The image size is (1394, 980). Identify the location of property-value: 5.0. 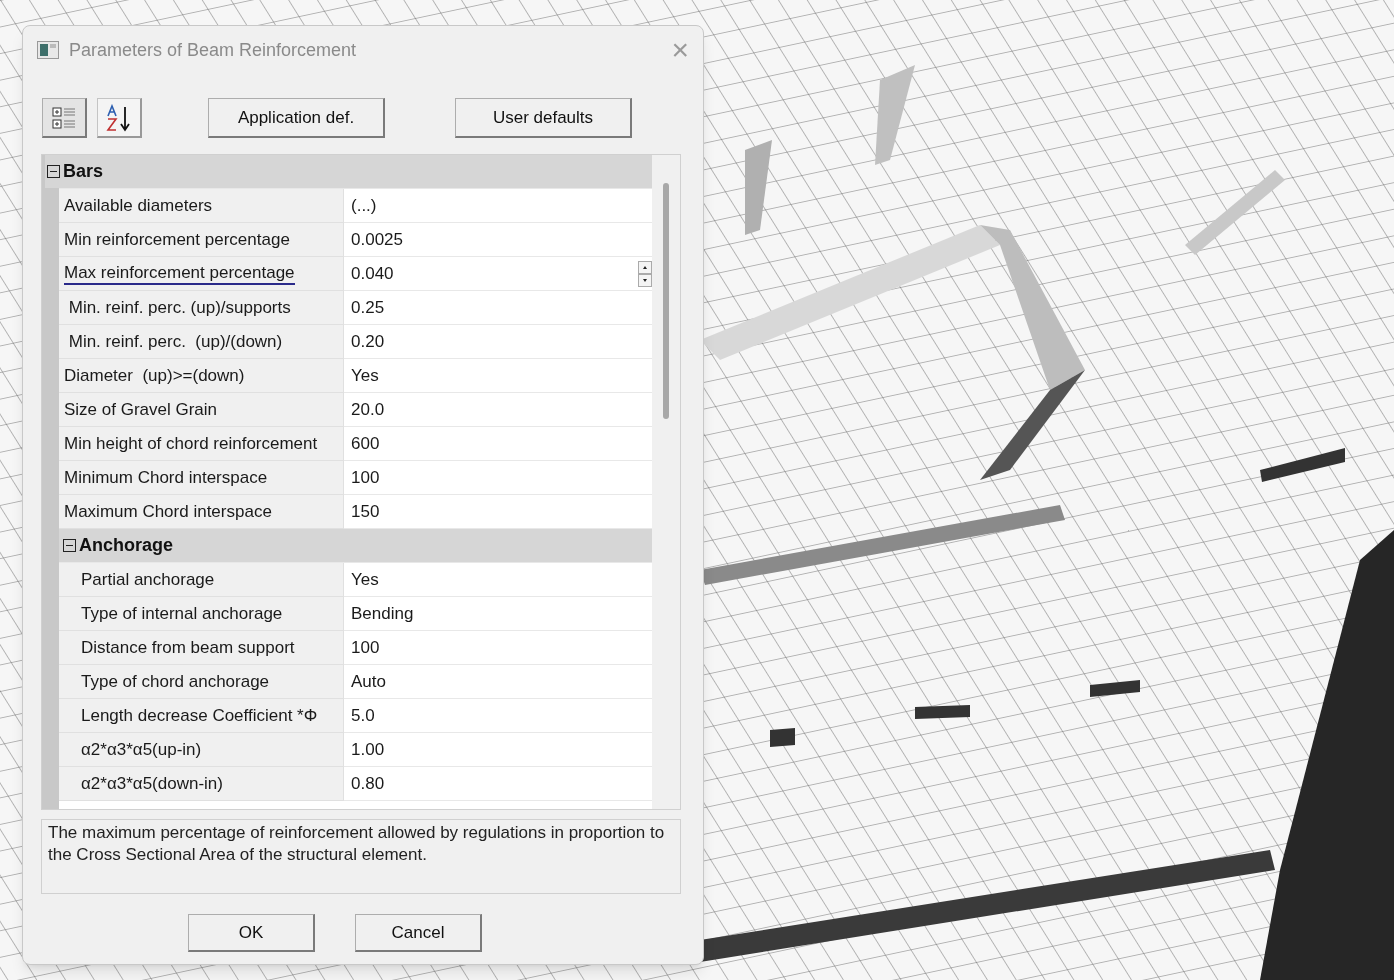
(501, 715).